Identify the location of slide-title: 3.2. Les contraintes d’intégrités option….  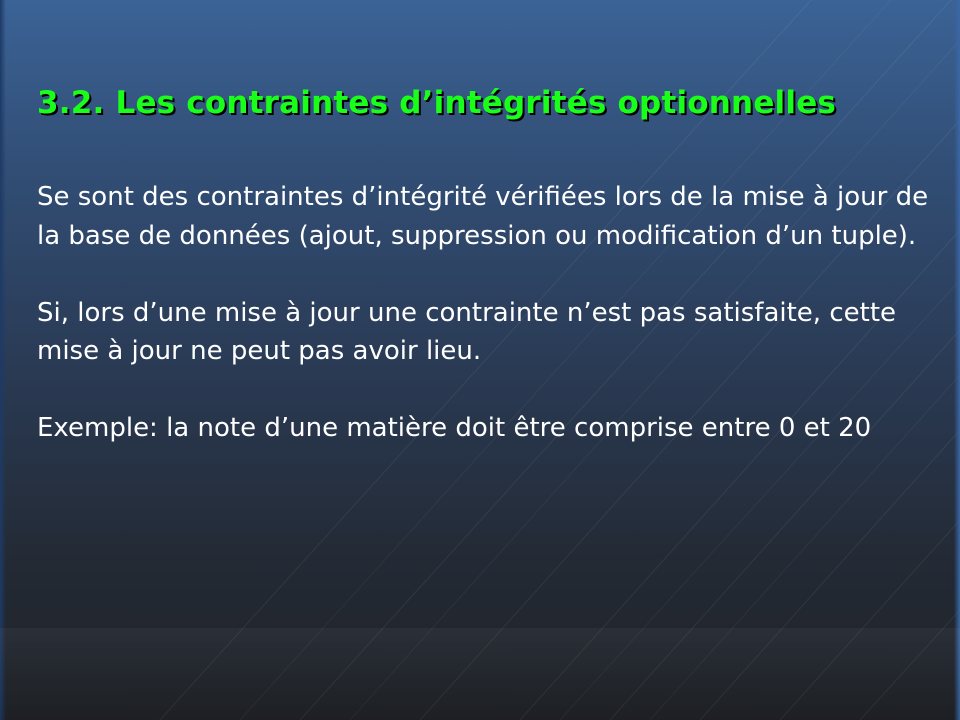
(437, 103).